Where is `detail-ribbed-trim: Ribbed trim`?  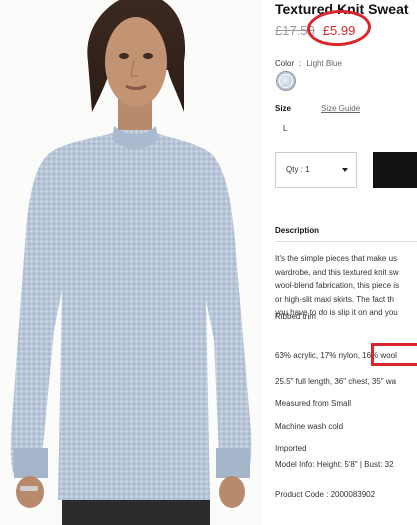
detail-ribbed-trim: Ribbed trim is located at coordinates (295, 316).